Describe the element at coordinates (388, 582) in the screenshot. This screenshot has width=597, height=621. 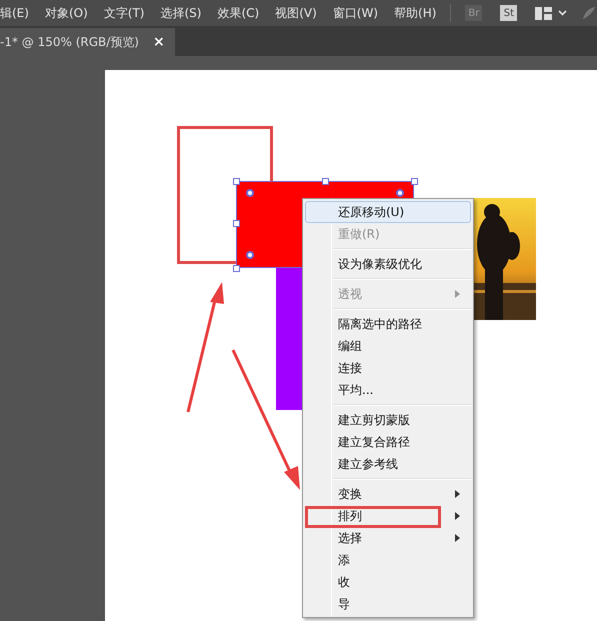
I see `menu-item: 收` at that location.